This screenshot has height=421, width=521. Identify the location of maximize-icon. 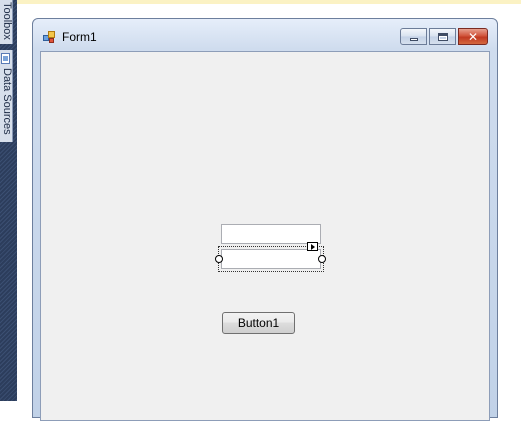
(443, 37).